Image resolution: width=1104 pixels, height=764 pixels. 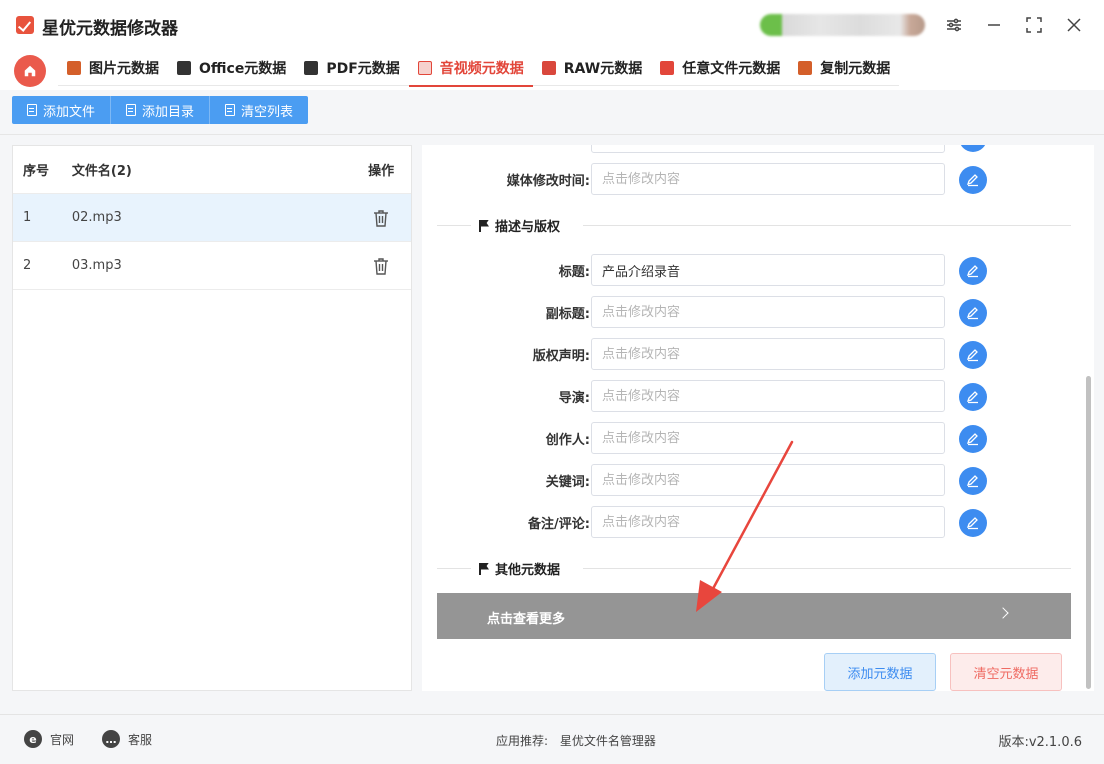 What do you see at coordinates (548, 181) in the screenshot?
I see `field-label: 媒体修改时间:` at bounding box center [548, 181].